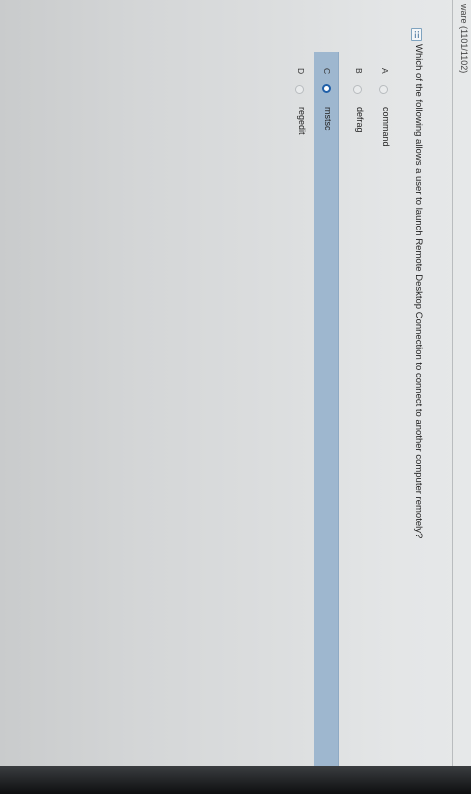 The height and width of the screenshot is (794, 471). What do you see at coordinates (359, 71) in the screenshot?
I see `choice-letter: B` at bounding box center [359, 71].